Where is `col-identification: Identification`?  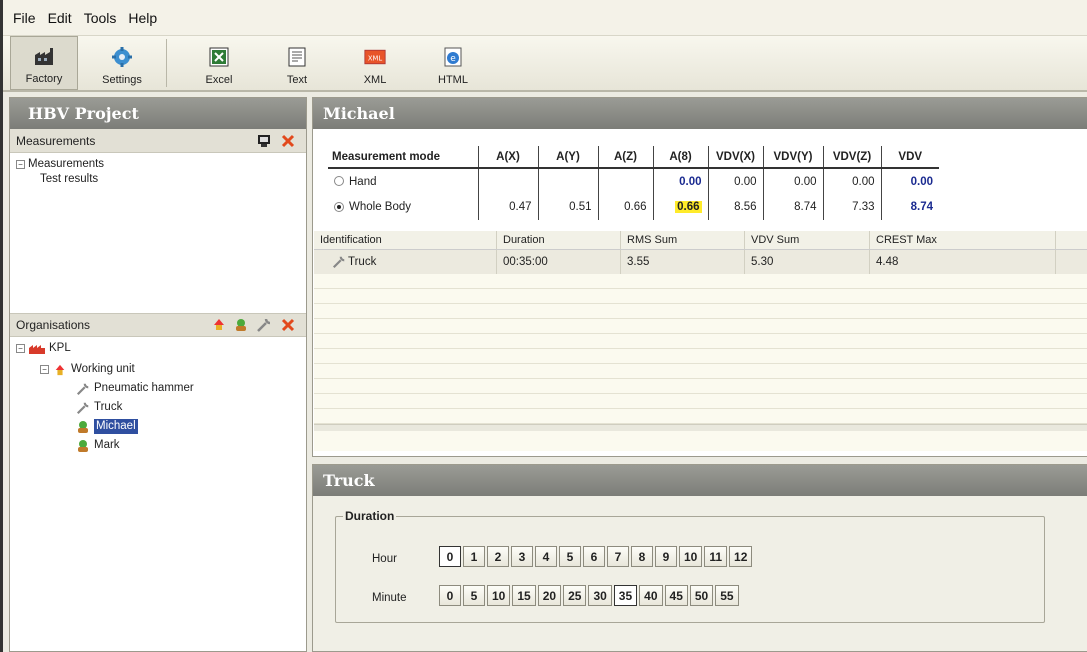 col-identification: Identification is located at coordinates (405, 240).